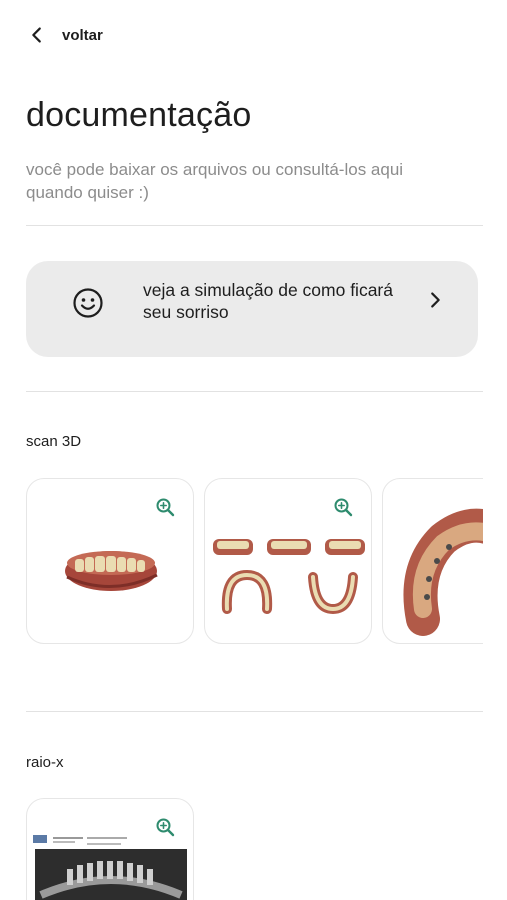 This screenshot has width=507, height=900. Describe the element at coordinates (110, 867) in the screenshot. I see `xray-image` at that location.